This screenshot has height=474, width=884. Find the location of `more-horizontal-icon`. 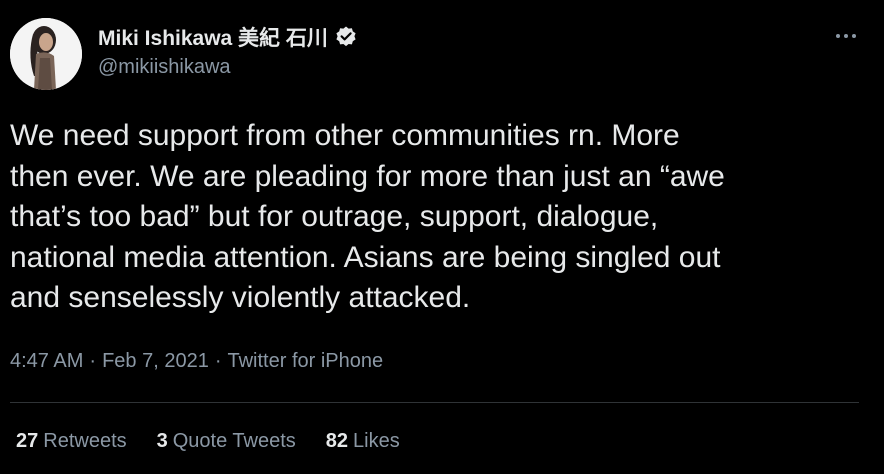

more-horizontal-icon is located at coordinates (846, 36).